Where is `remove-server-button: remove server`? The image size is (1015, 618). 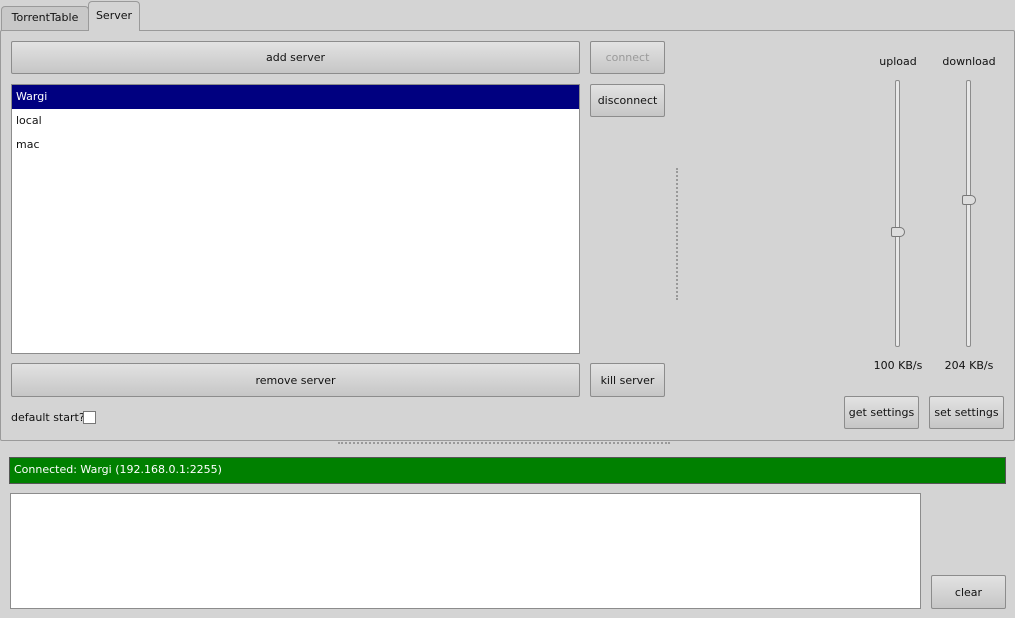
remove-server-button: remove server is located at coordinates (295, 380).